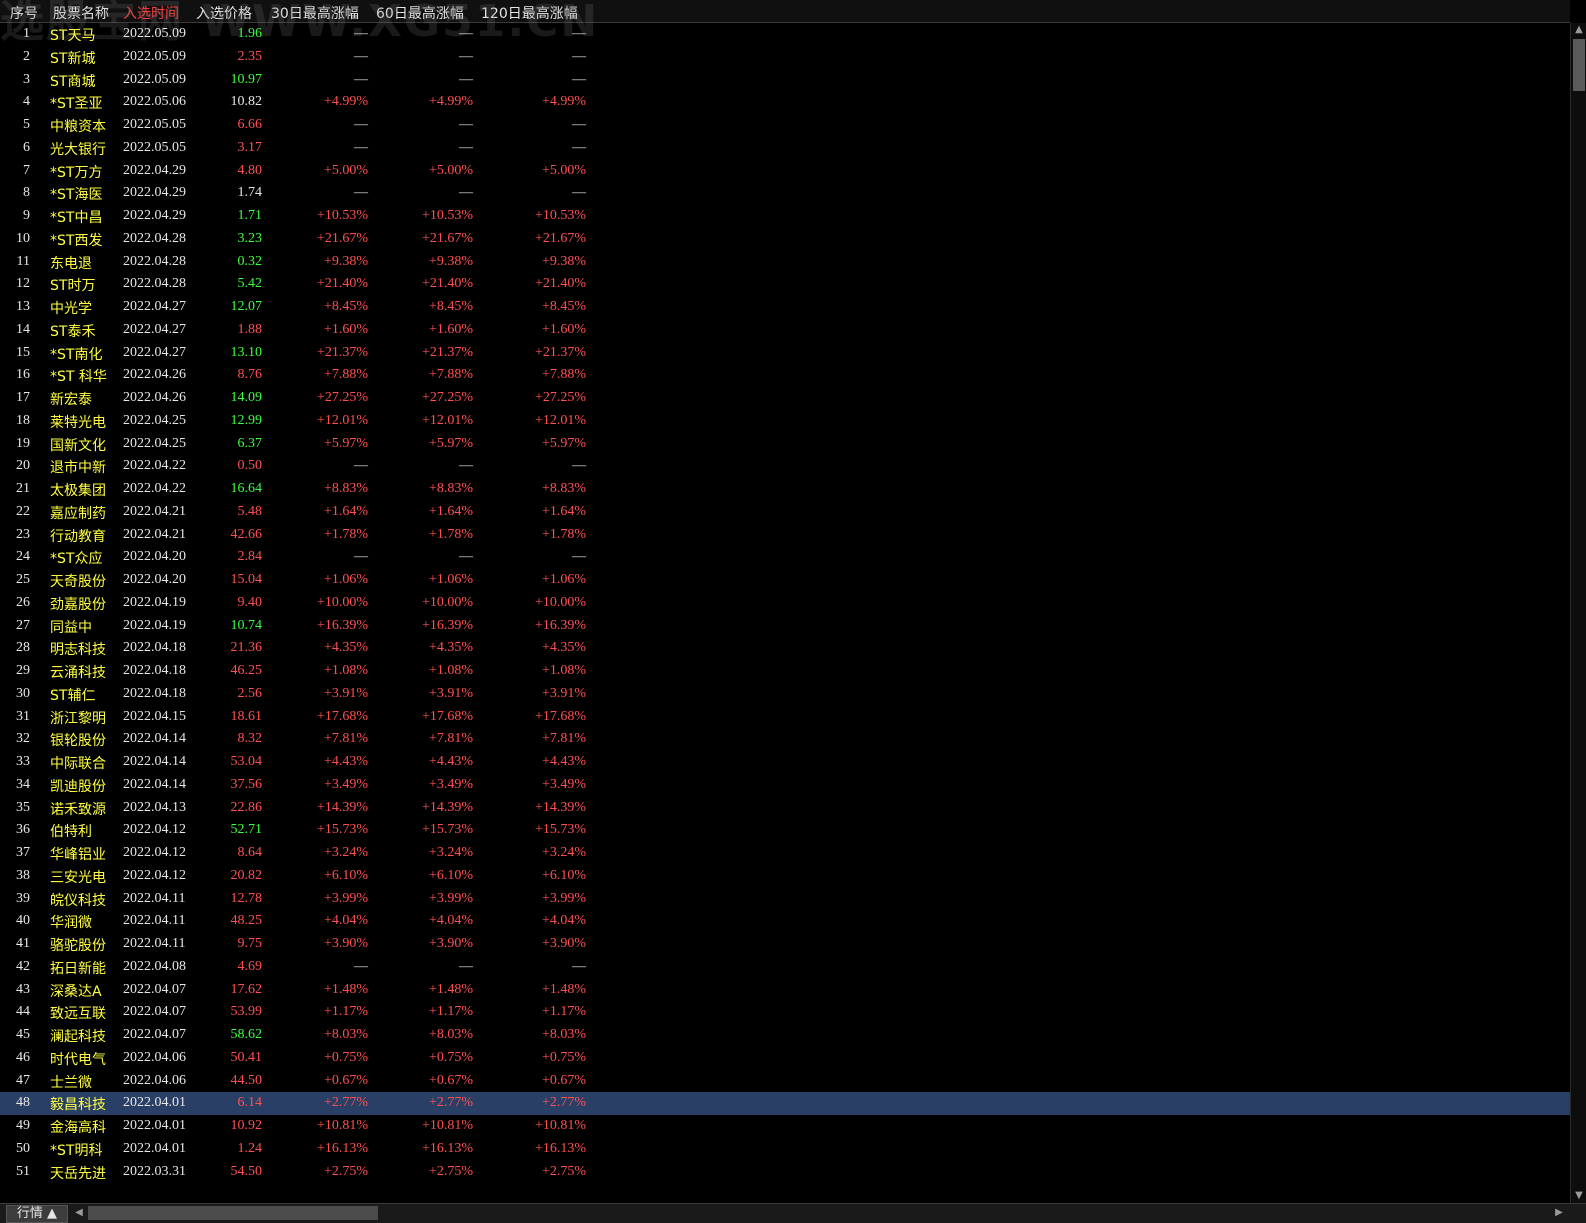 Image resolution: width=1586 pixels, height=1223 pixels. I want to click on table-row: 8 *ST海医 2022.04.29 1.74 — — —, so click(785, 193).